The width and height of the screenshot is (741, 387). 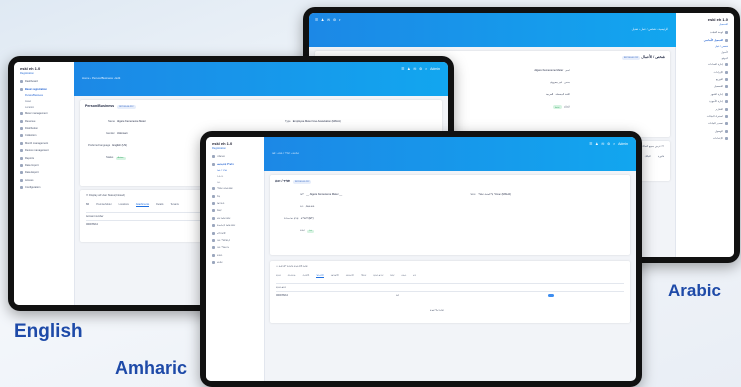 What do you see at coordinates (705, 86) in the screenshot?
I see `arabic-nav-item: التحصيل` at bounding box center [705, 86].